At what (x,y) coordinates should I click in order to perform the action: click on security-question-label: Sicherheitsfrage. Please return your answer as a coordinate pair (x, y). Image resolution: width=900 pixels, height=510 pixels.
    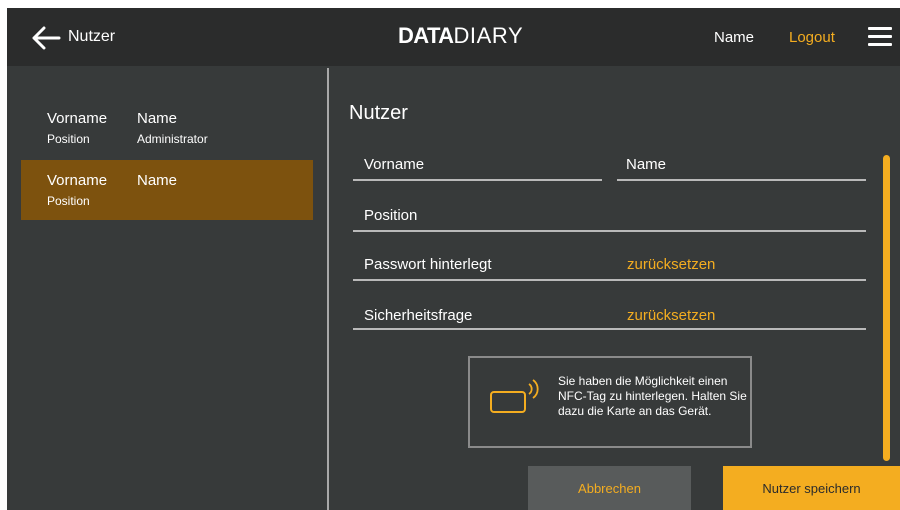
    Looking at the image, I should click on (418, 315).